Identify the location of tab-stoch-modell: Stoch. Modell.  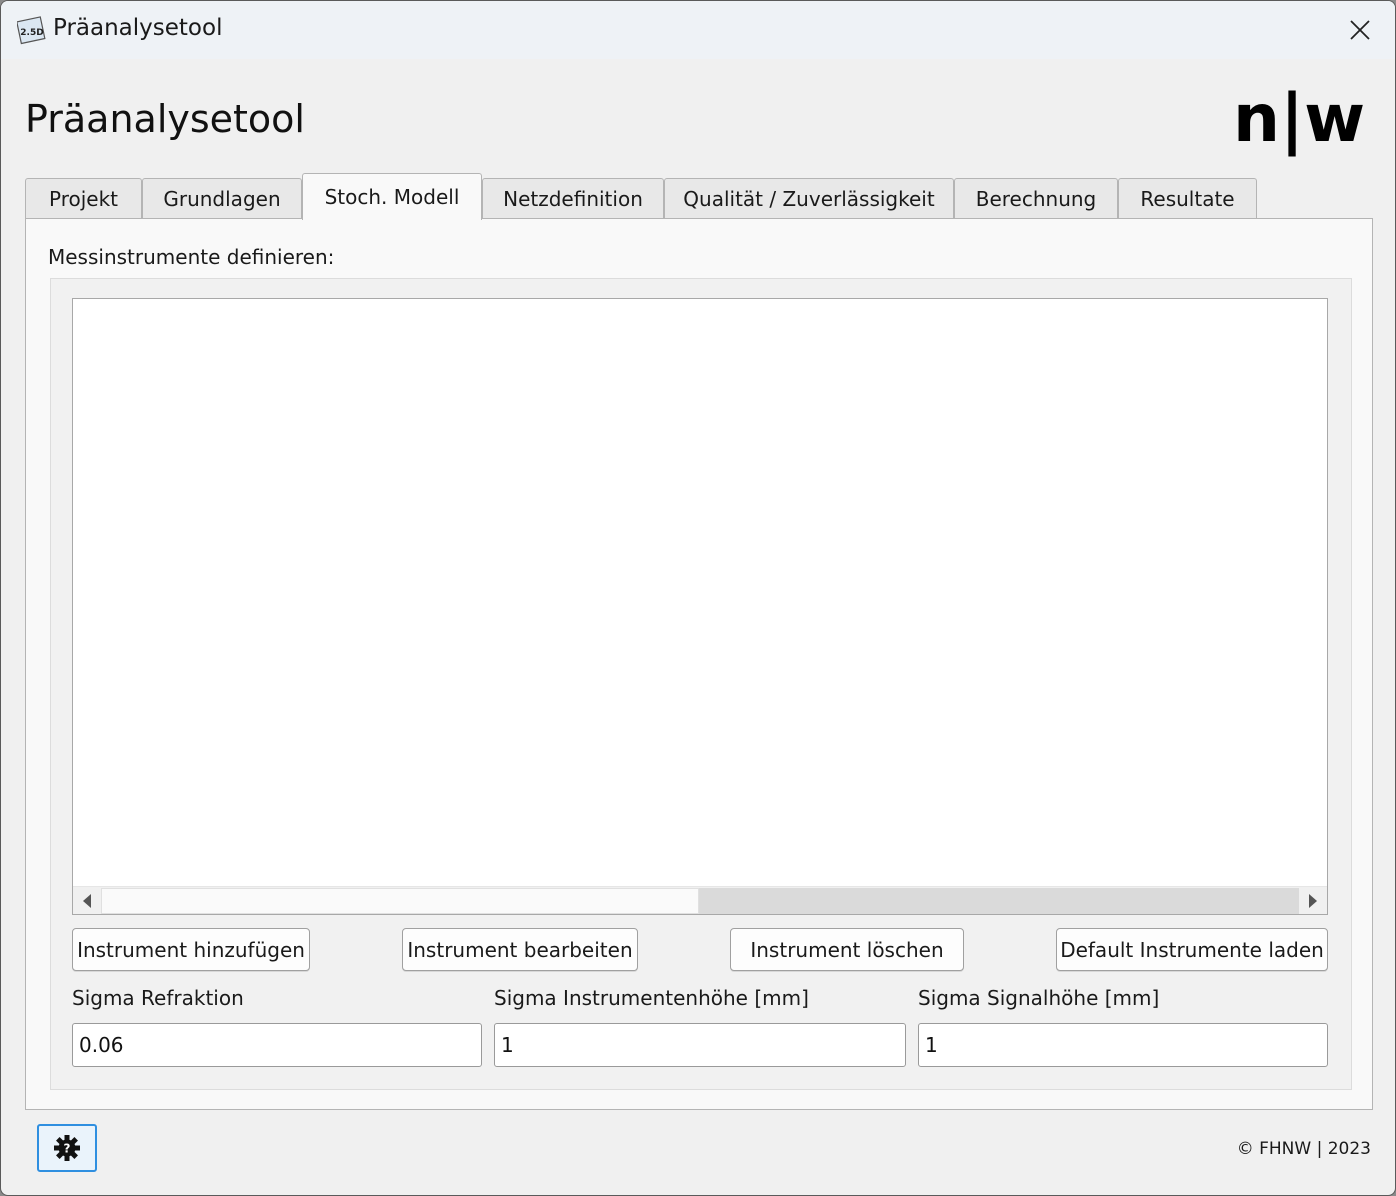
(392, 196).